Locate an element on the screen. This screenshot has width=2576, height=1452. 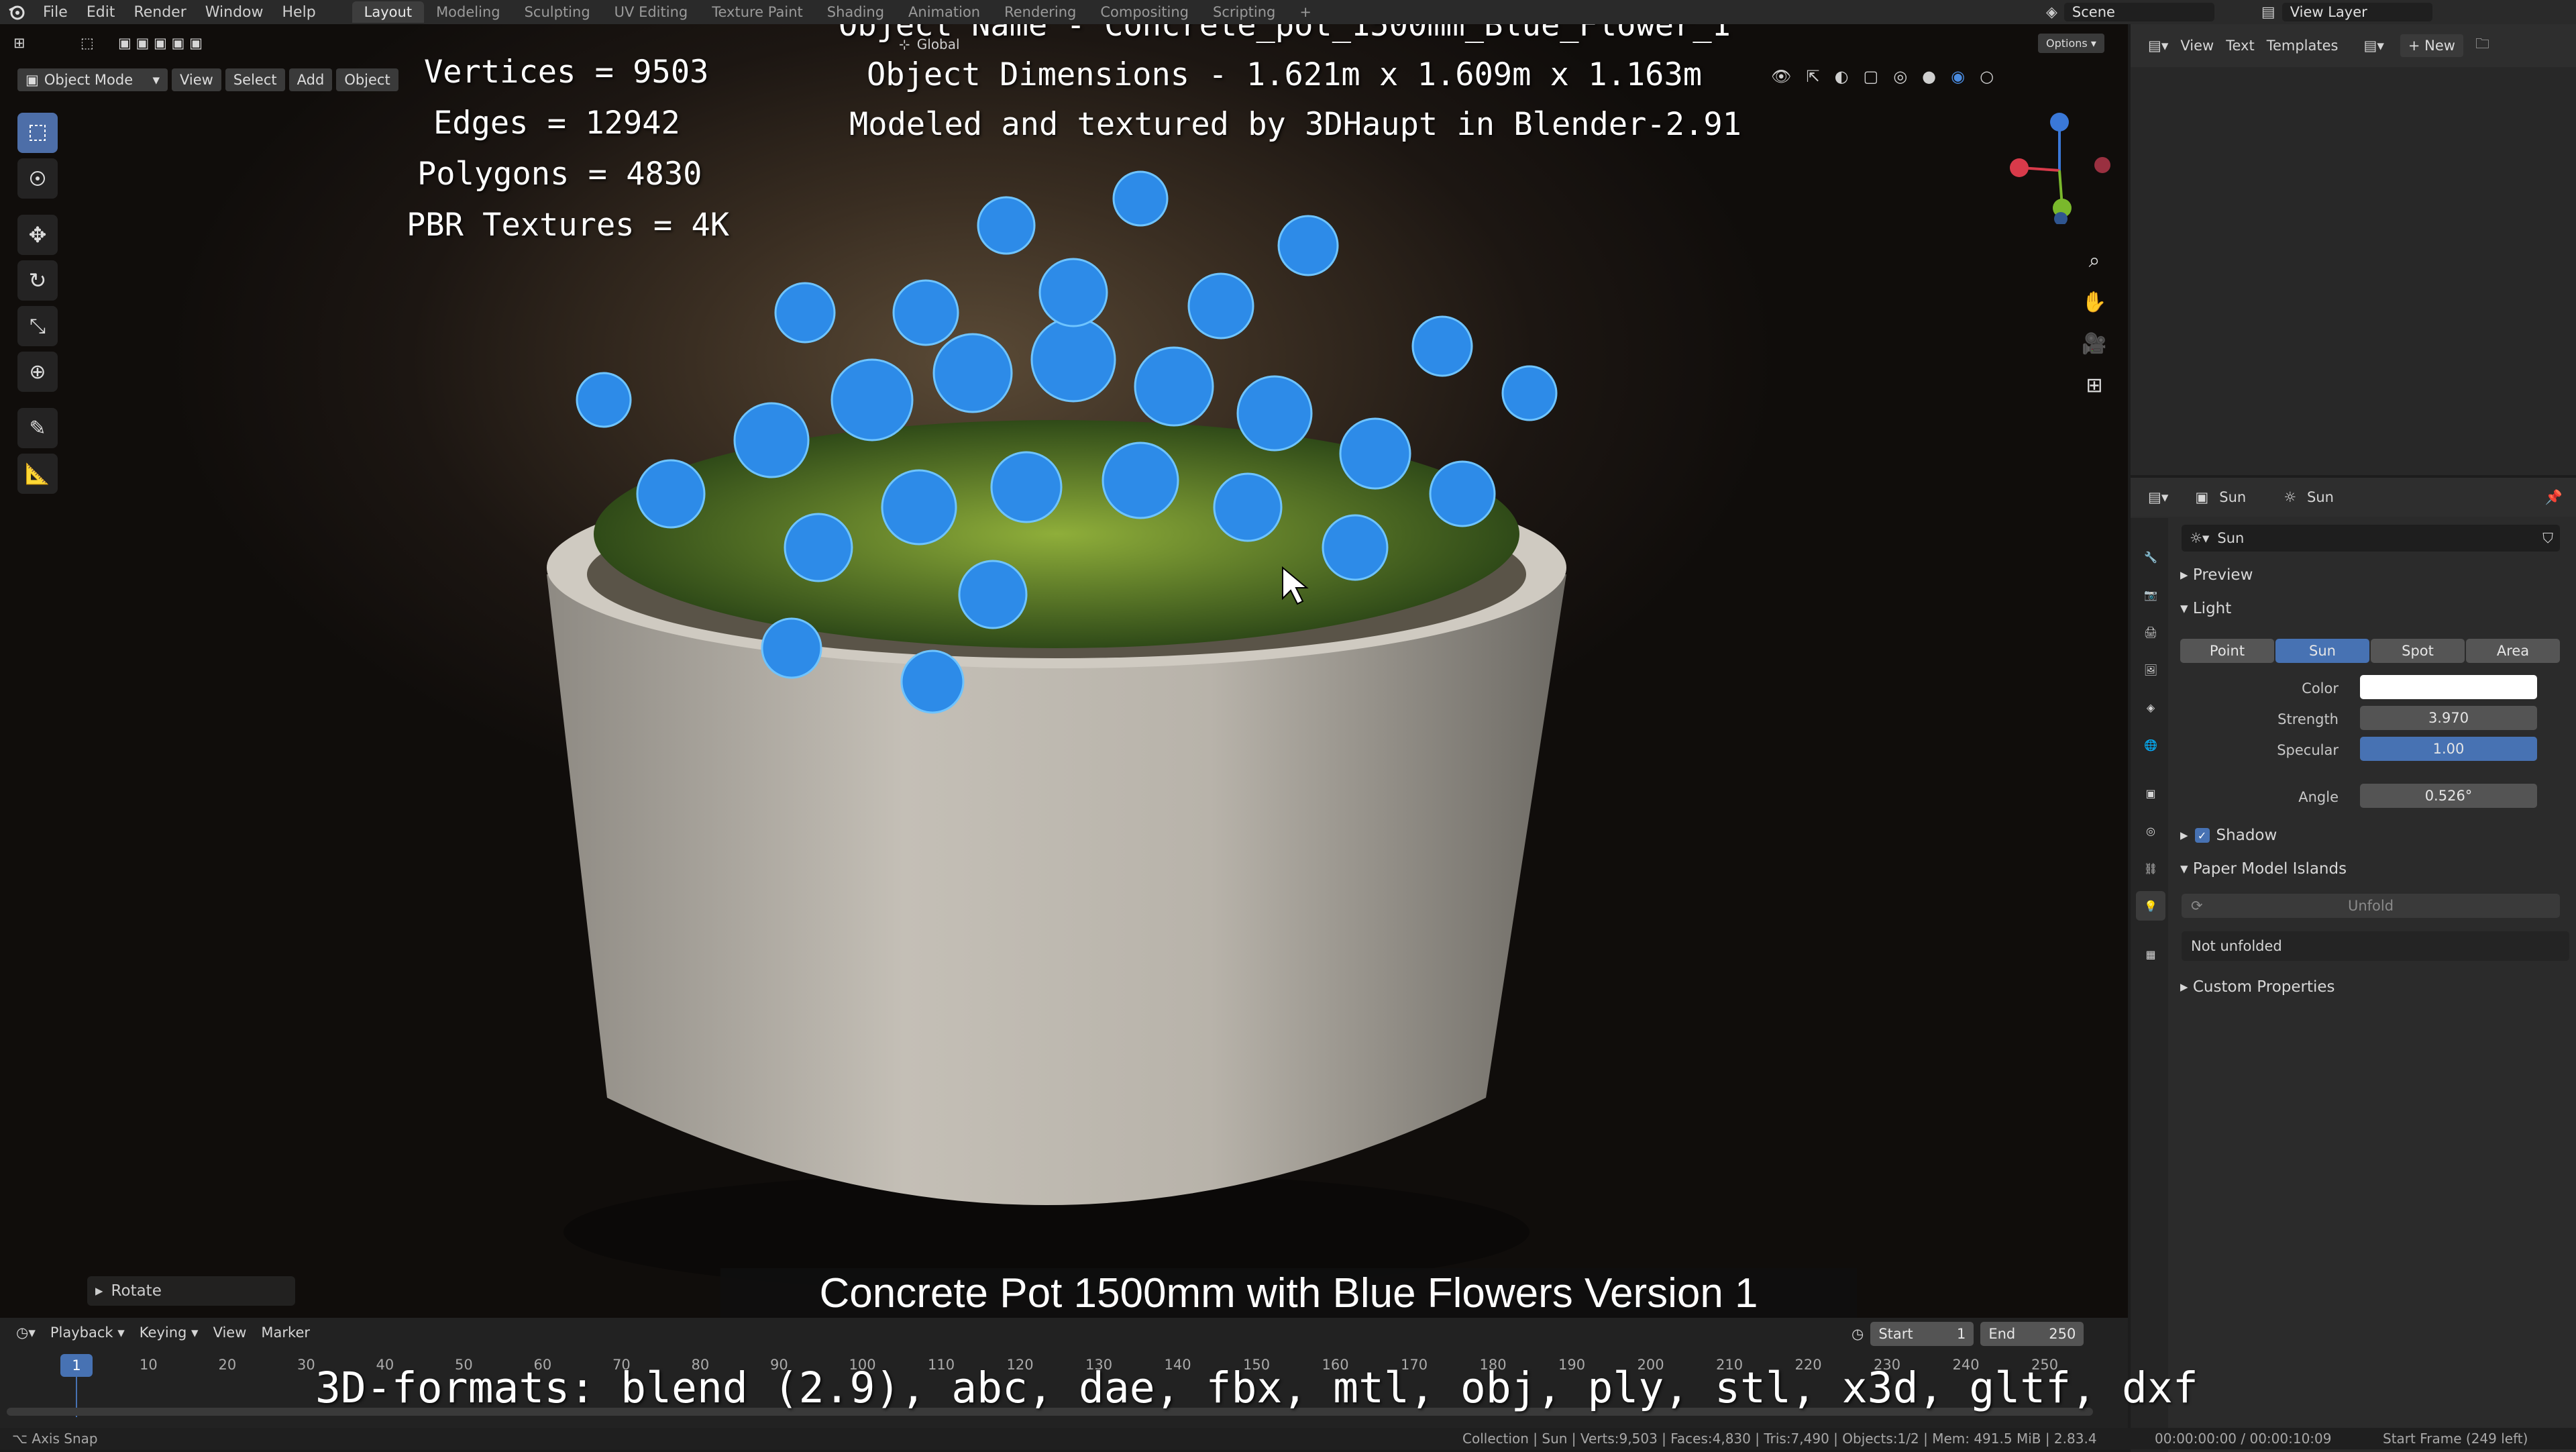
texture-tab-icon: ▦ is located at coordinates (2150, 954).